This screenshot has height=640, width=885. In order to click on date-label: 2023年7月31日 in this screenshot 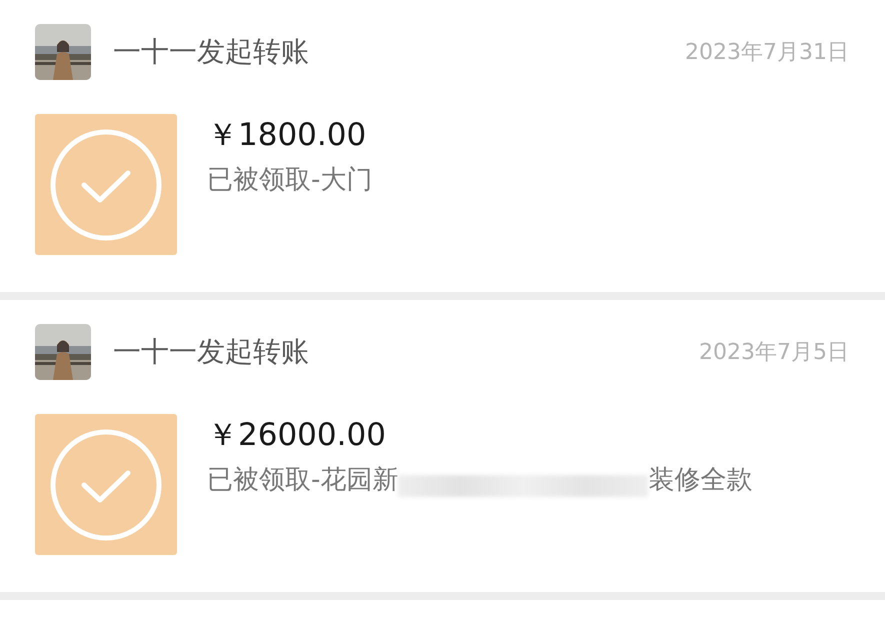, I will do `click(767, 53)`.